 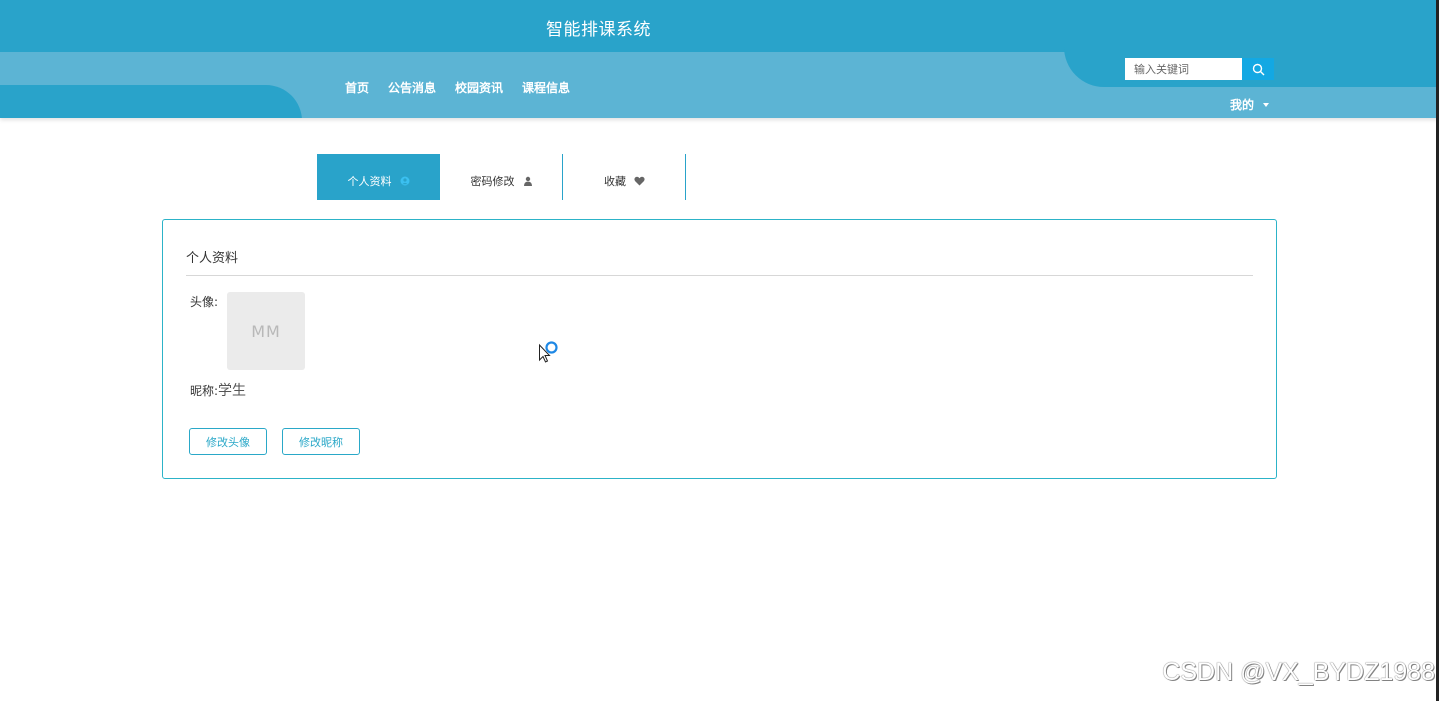 I want to click on tab-password: 密码修改, so click(x=501, y=177).